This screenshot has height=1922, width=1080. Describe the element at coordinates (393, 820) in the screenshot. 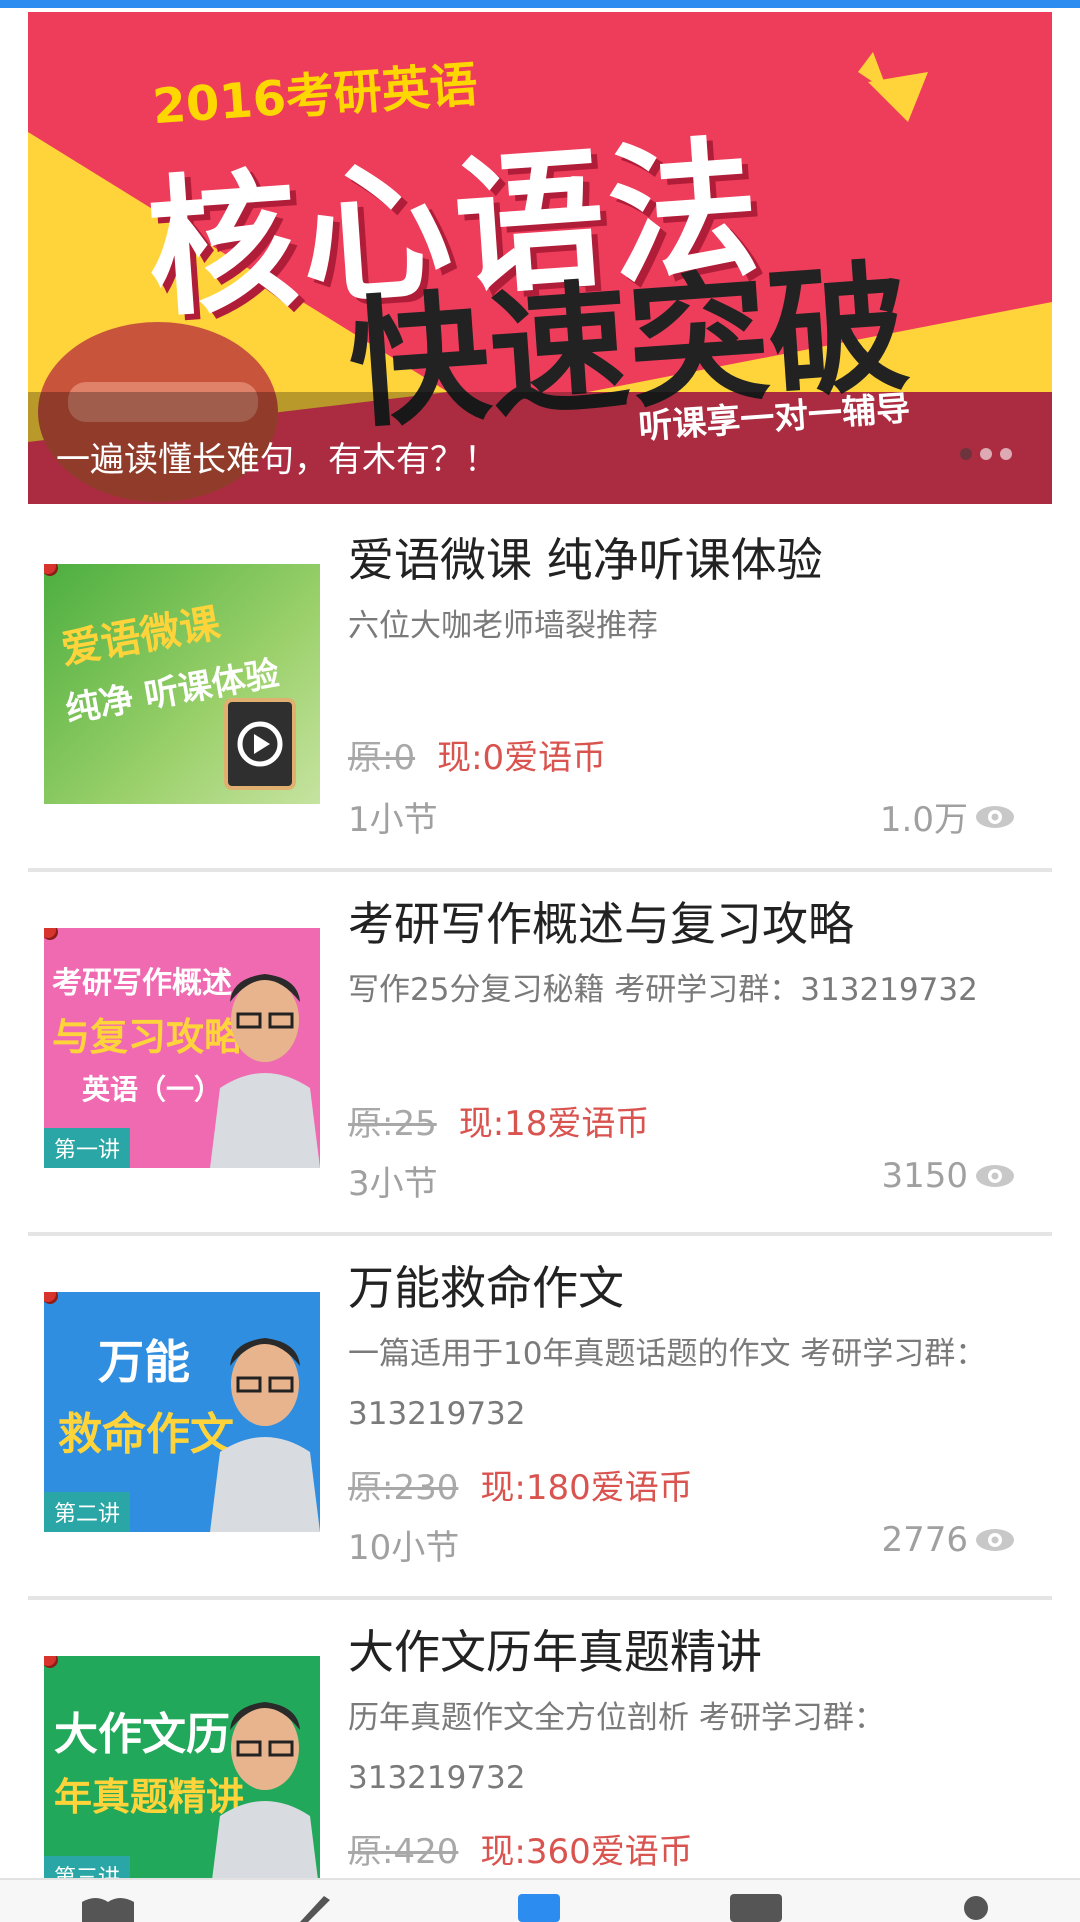

I see `section-count: 1小节` at that location.